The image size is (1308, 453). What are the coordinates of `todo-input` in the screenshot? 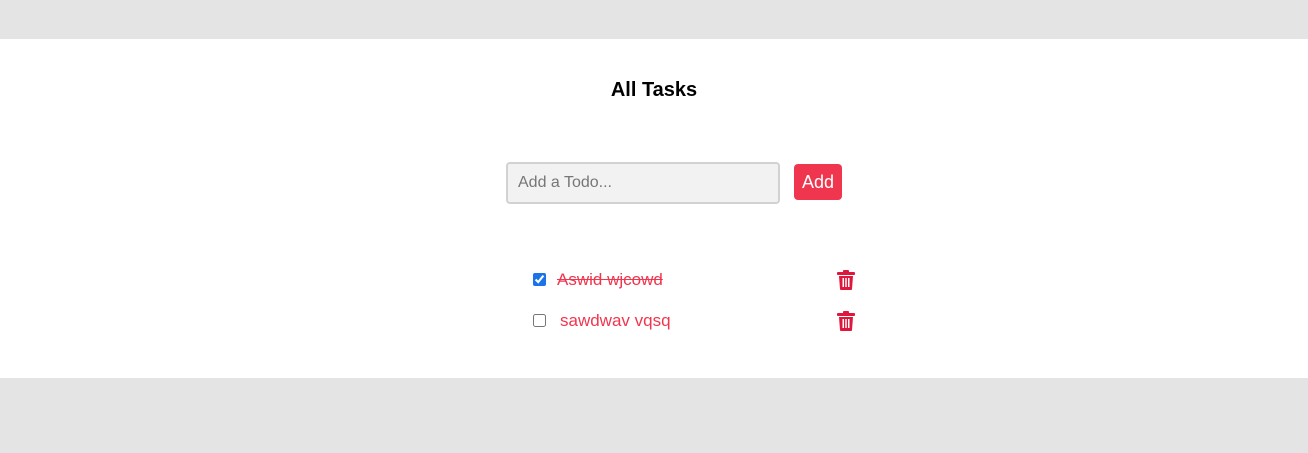 It's located at (643, 183).